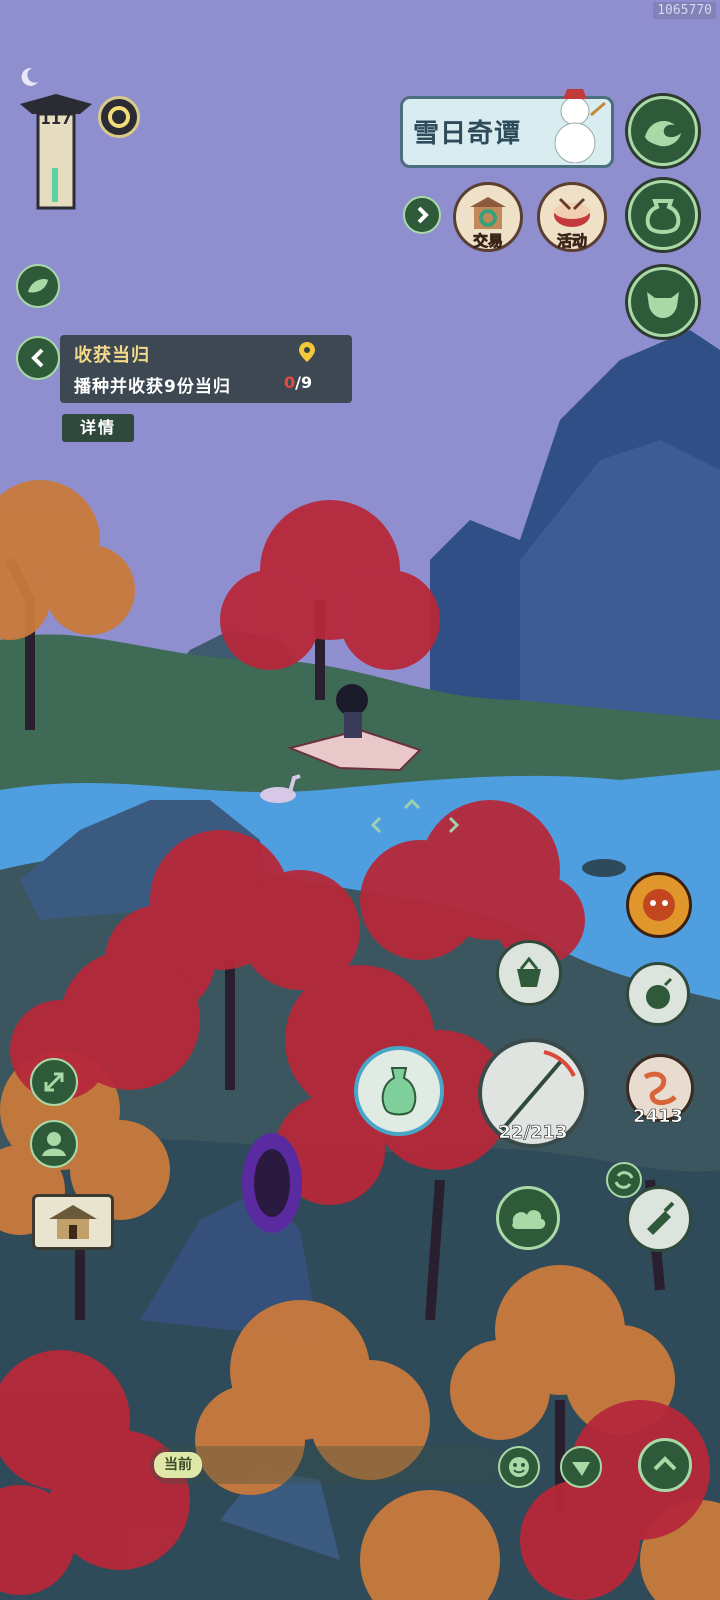 The width and height of the screenshot is (720, 1600). Describe the element at coordinates (38, 358) in the screenshot. I see `quest-collapse-button` at that location.